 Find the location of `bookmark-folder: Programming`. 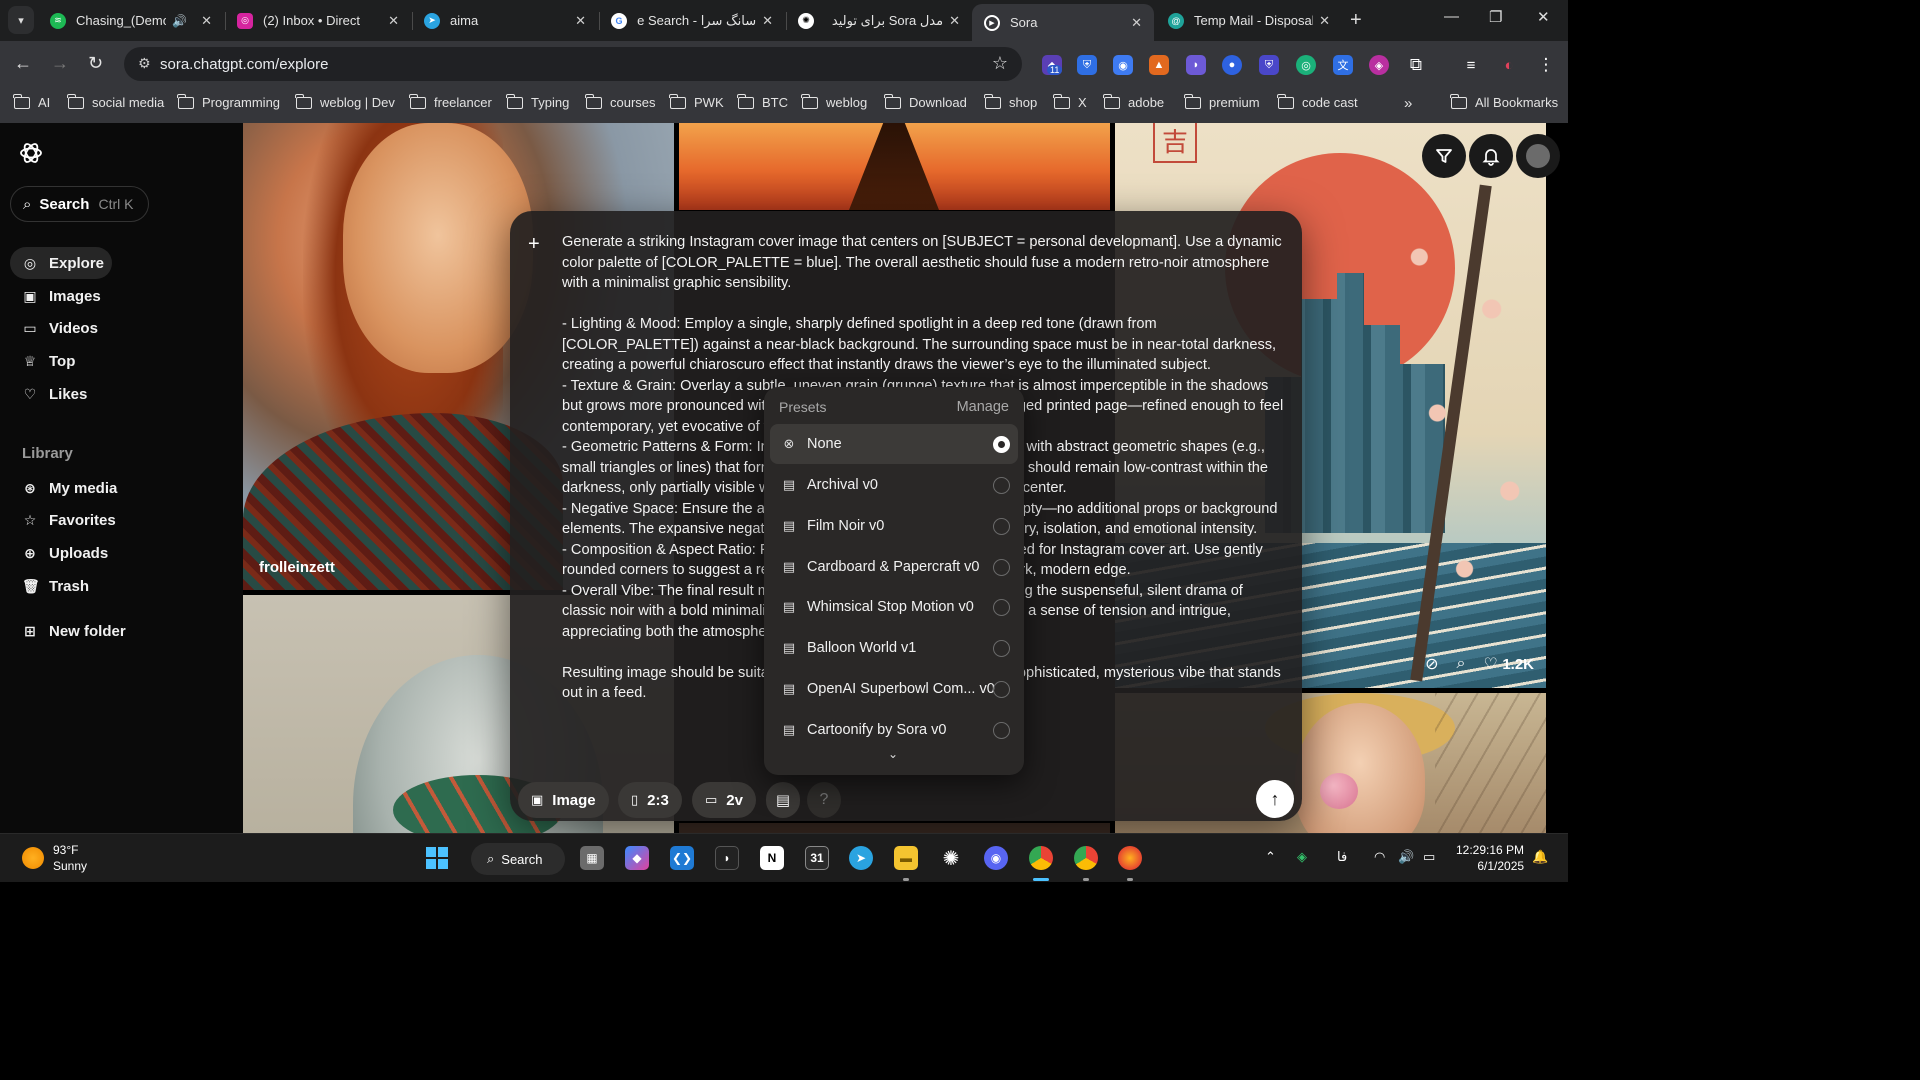

bookmark-folder: Programming is located at coordinates (228, 101).